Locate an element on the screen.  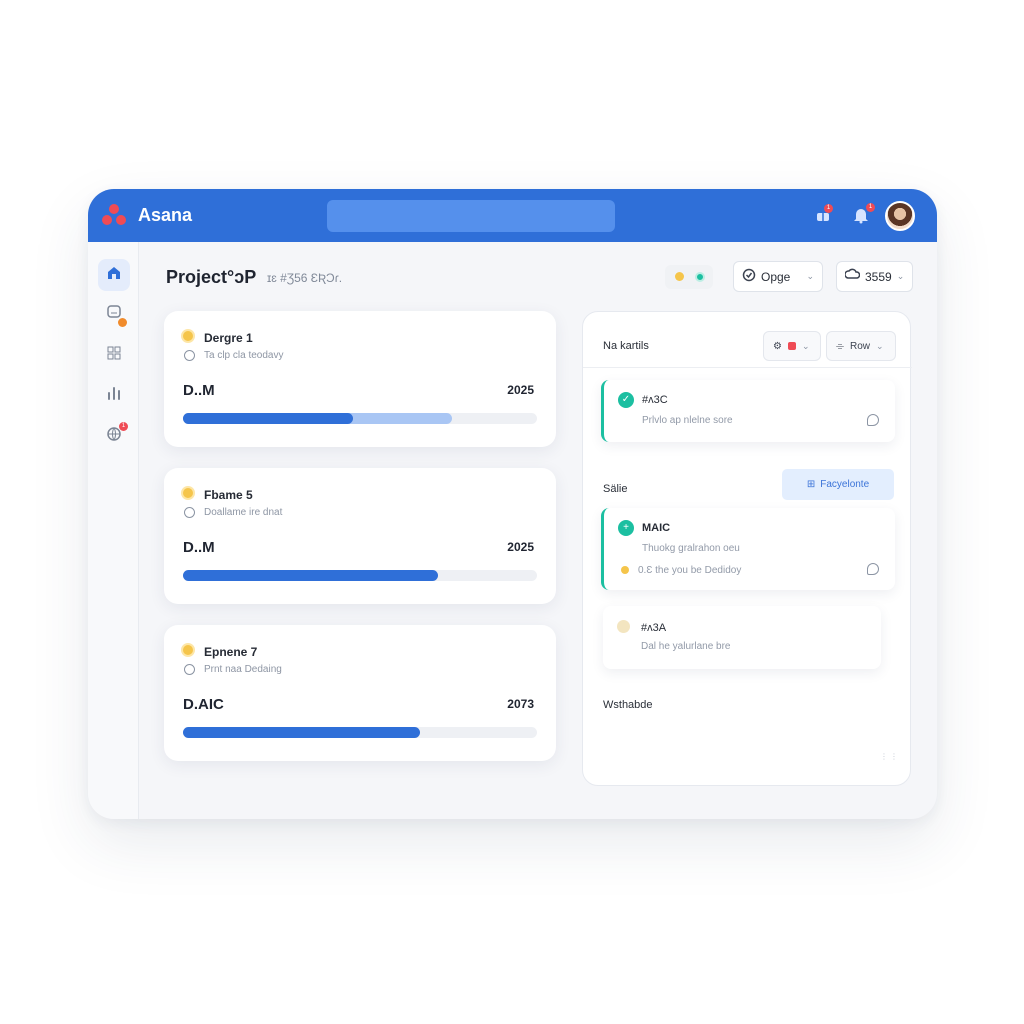
app-name: Asana is located at coordinates (165, 215).